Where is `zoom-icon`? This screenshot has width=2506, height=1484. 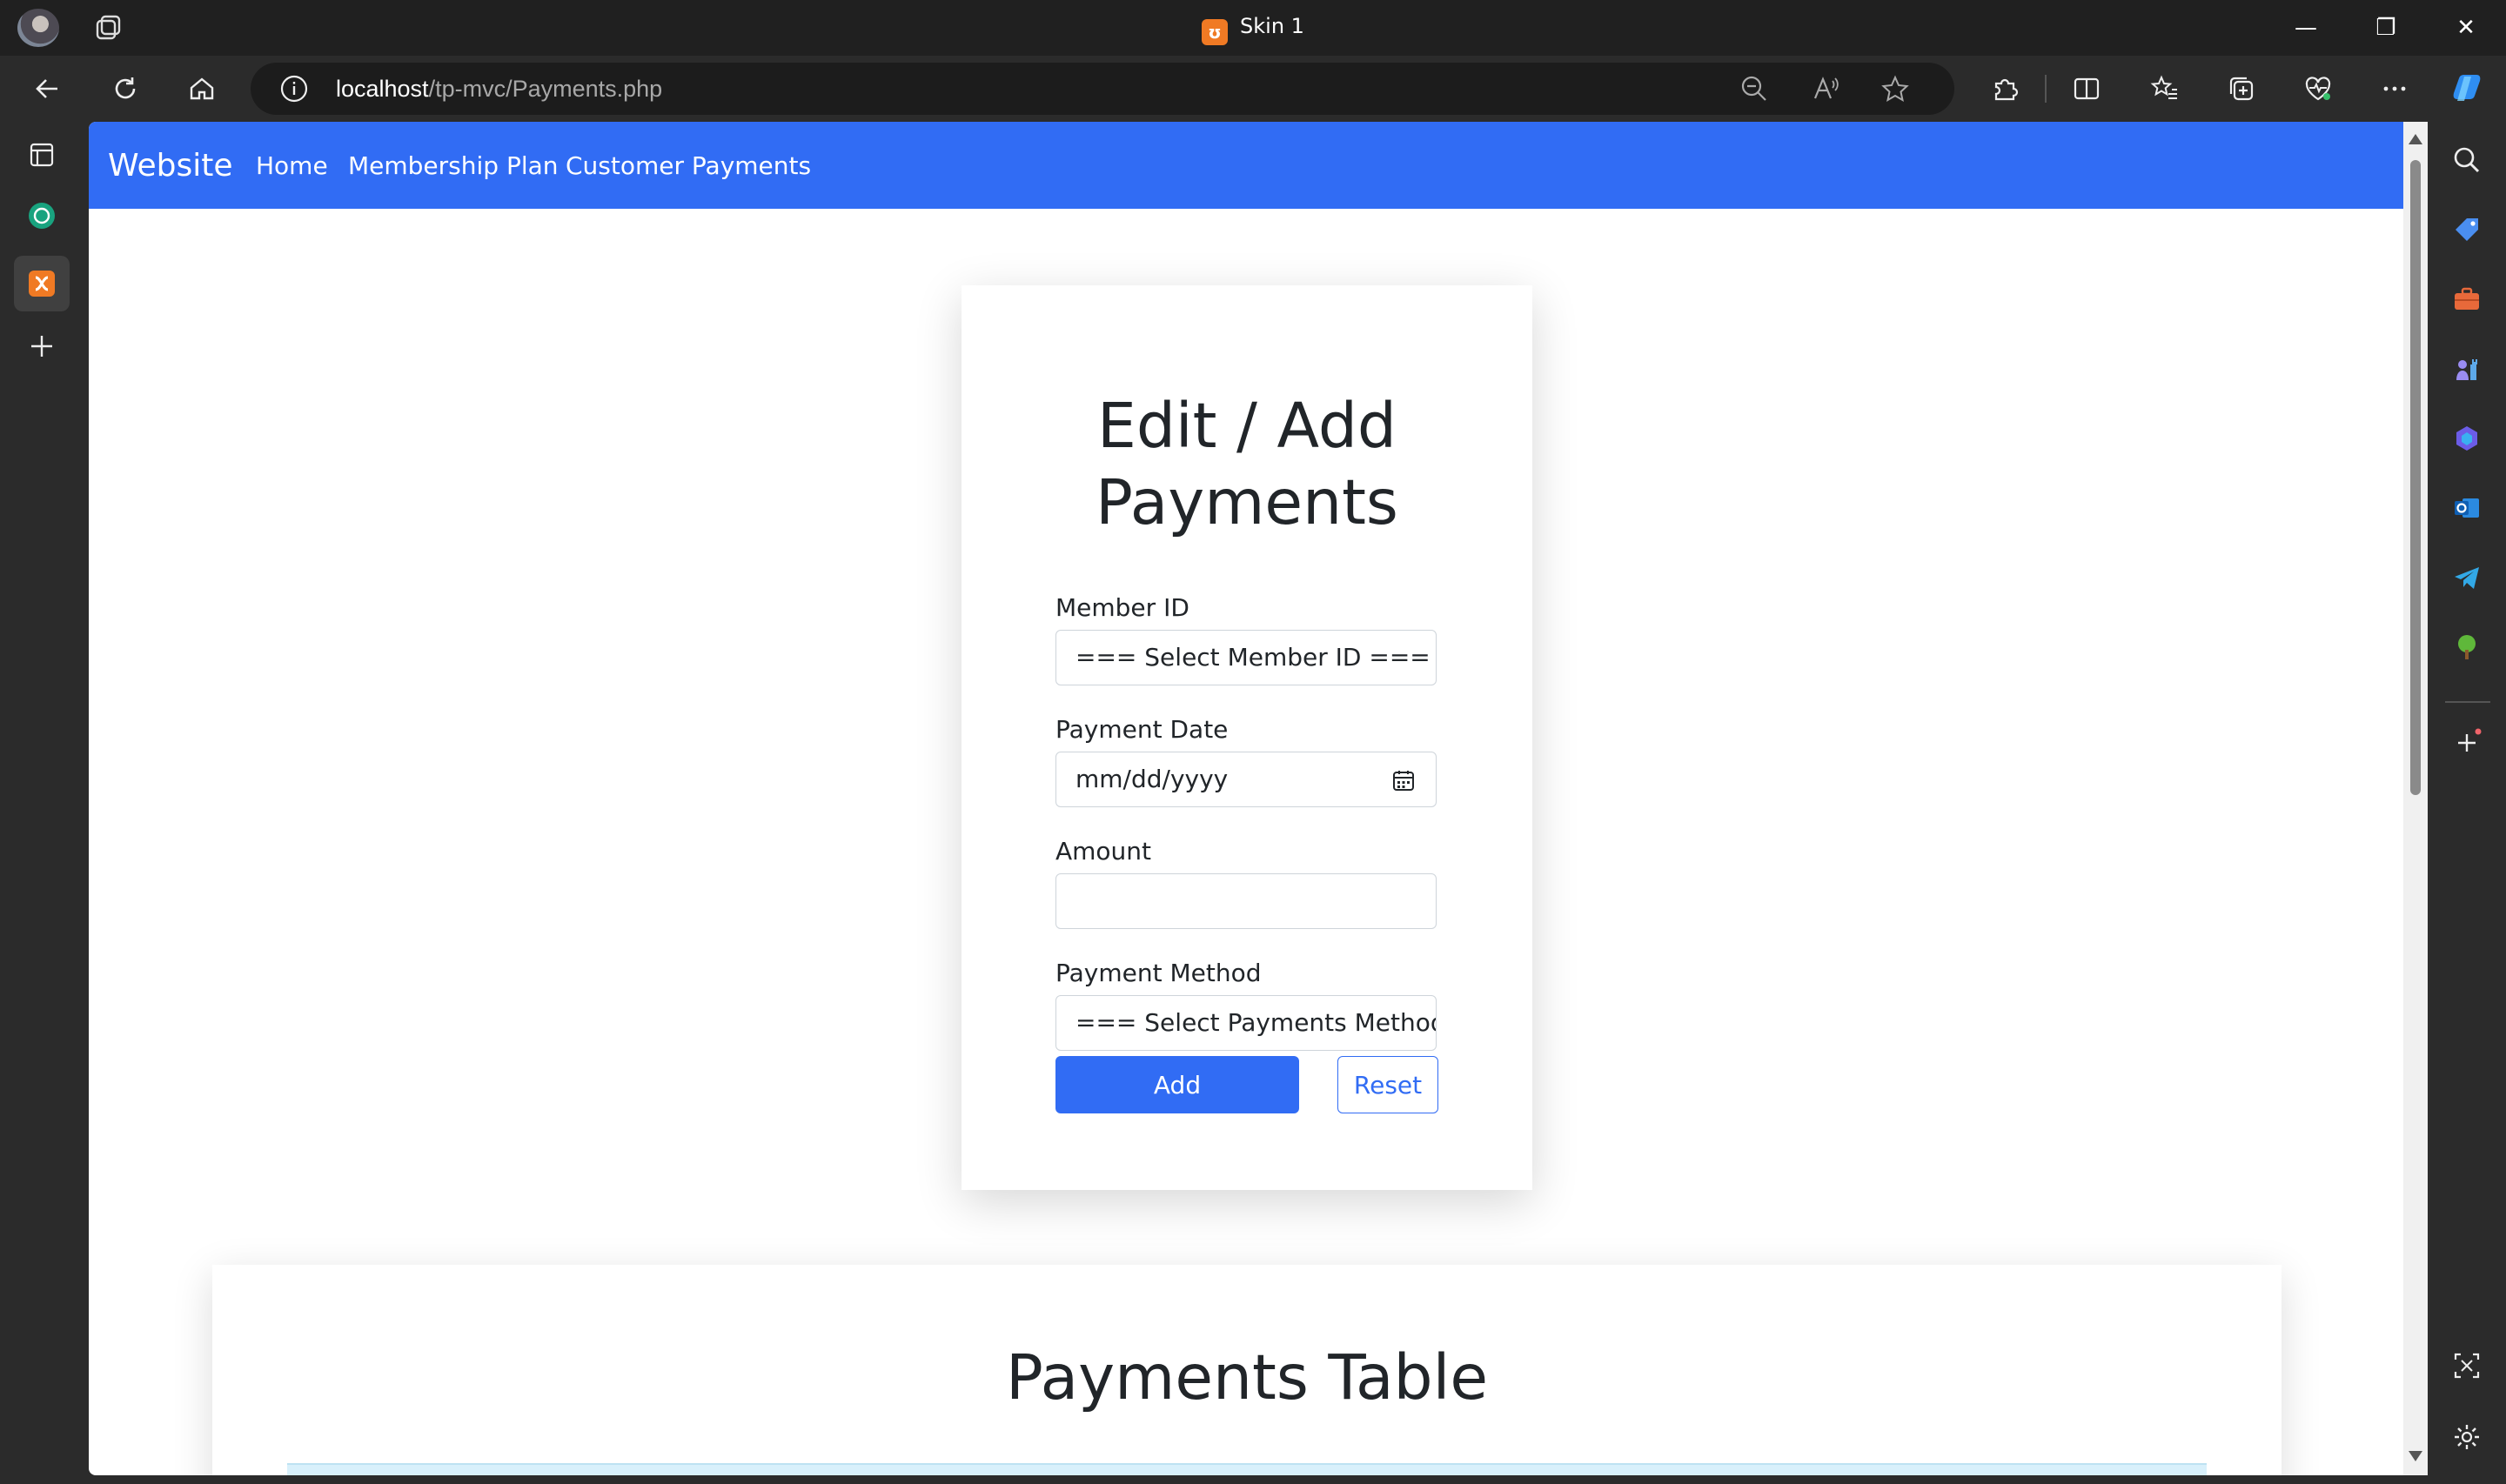
zoom-icon is located at coordinates (1754, 88).